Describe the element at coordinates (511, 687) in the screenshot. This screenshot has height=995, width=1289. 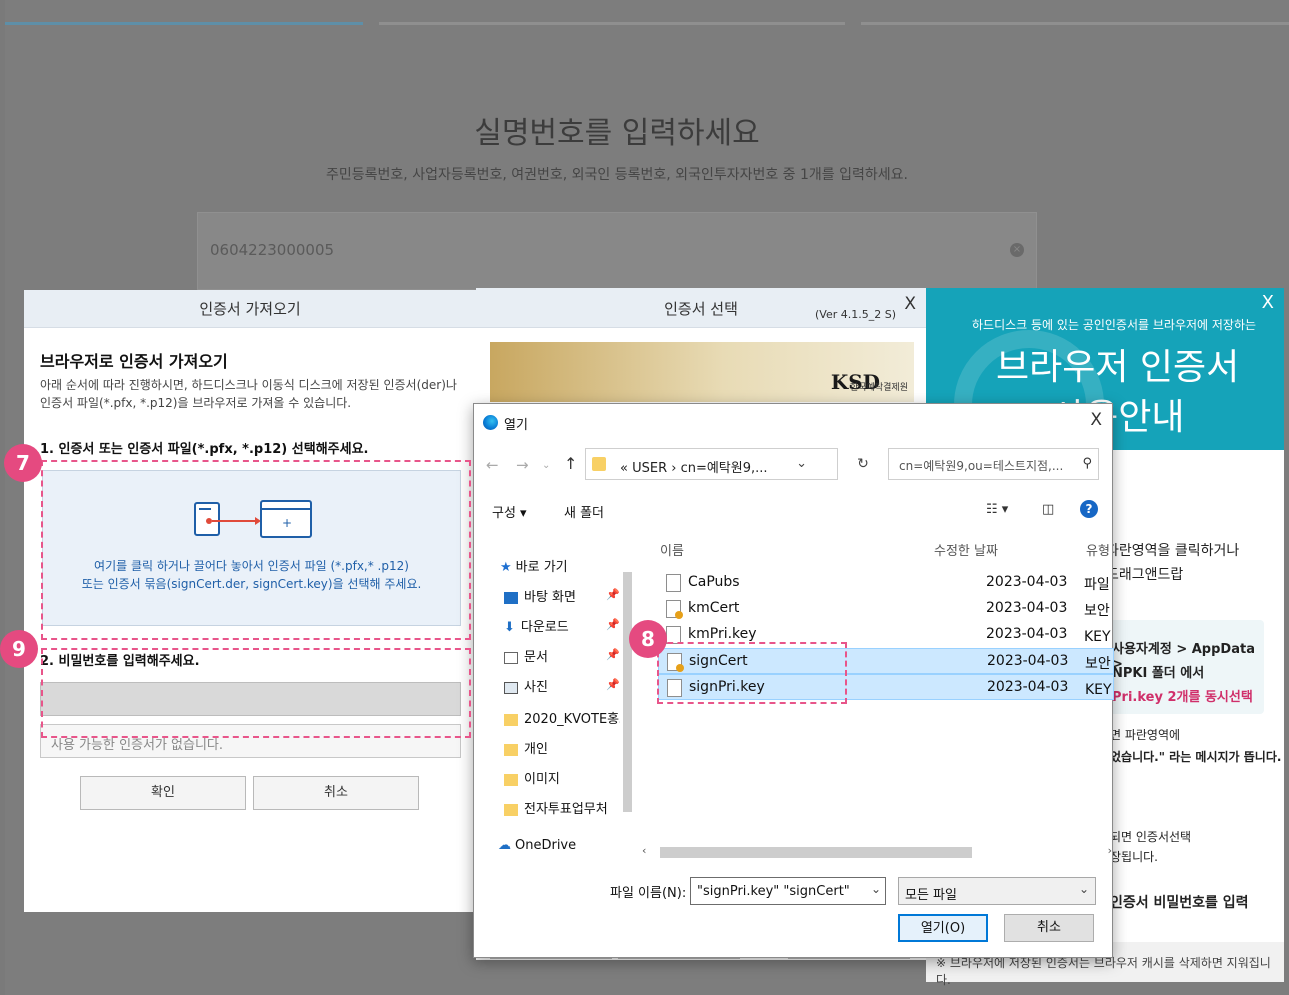
I see `picture-icon` at that location.